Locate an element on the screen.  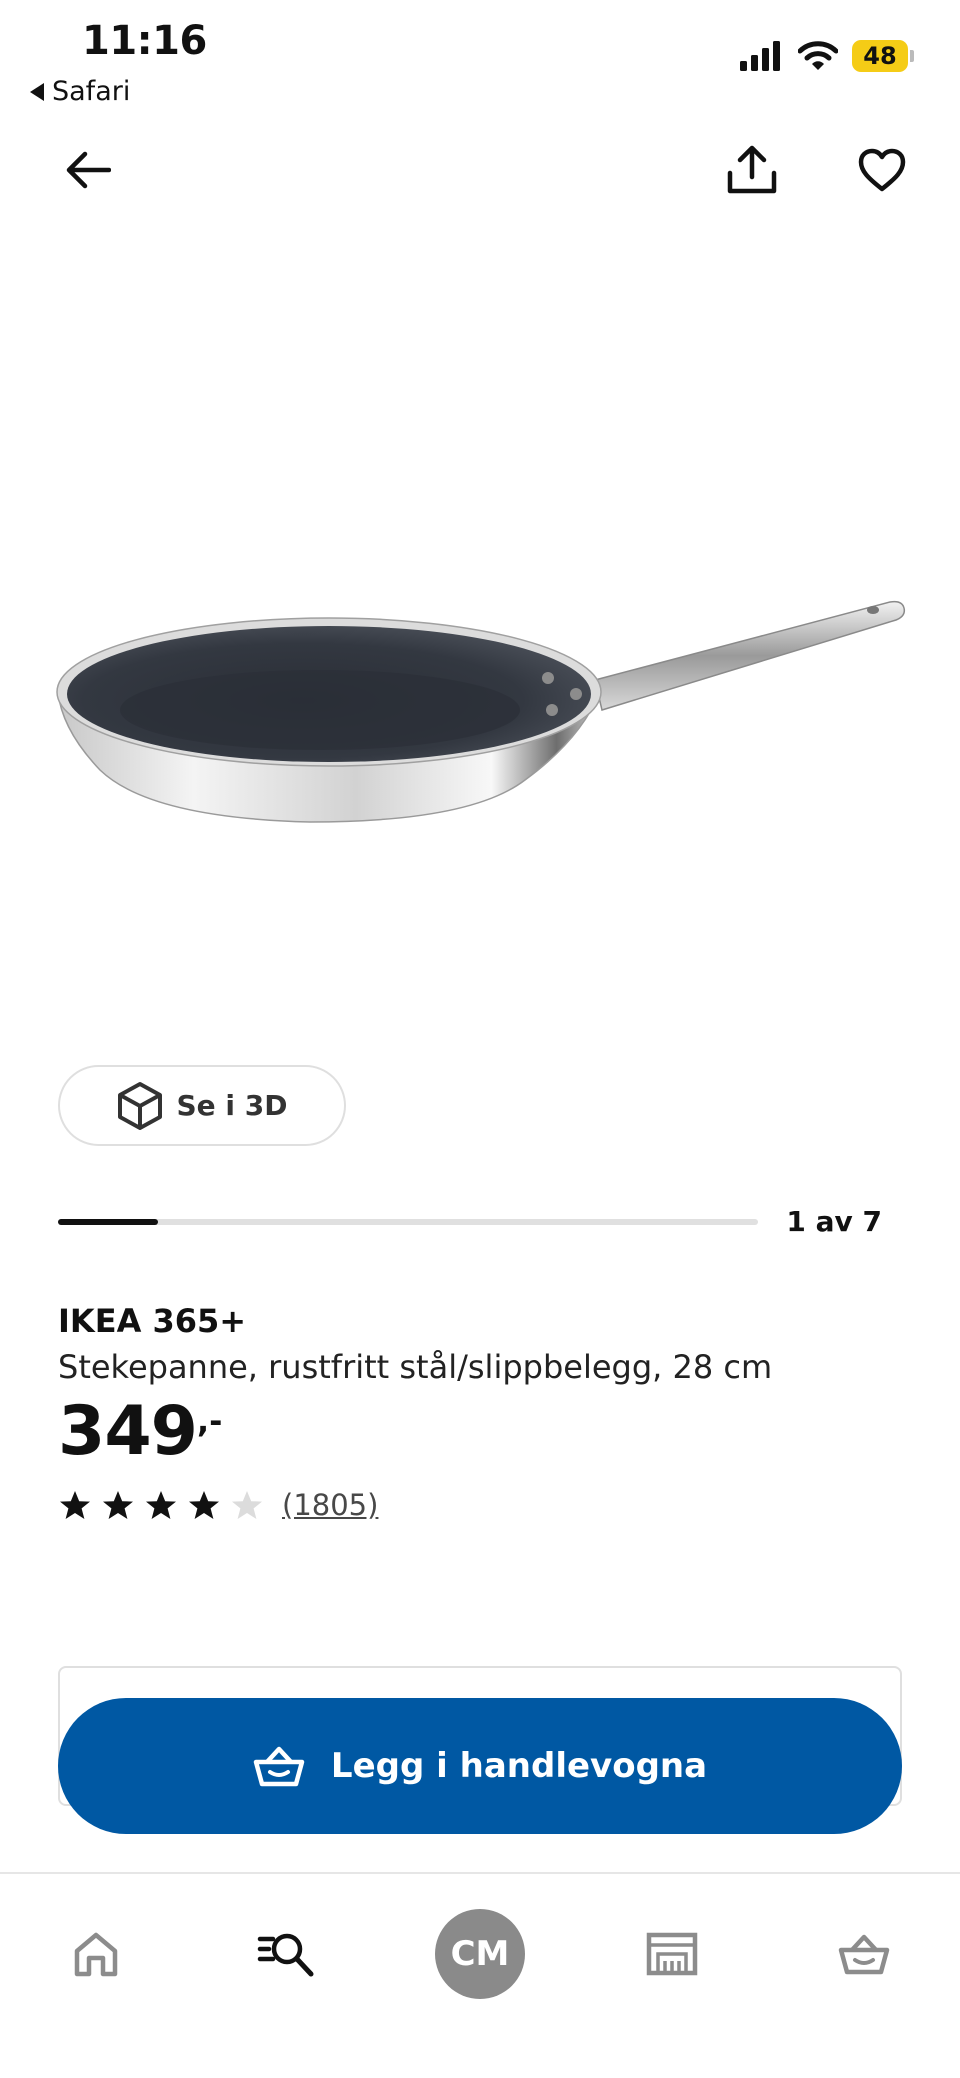
product-image is located at coordinates (480, 720).